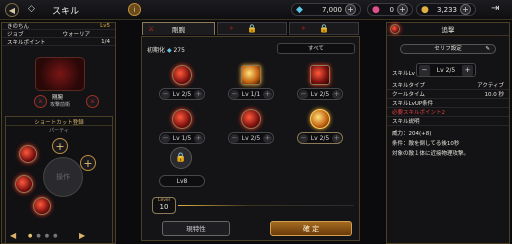  I want to click on current-traits-button: 現特性, so click(196, 228).